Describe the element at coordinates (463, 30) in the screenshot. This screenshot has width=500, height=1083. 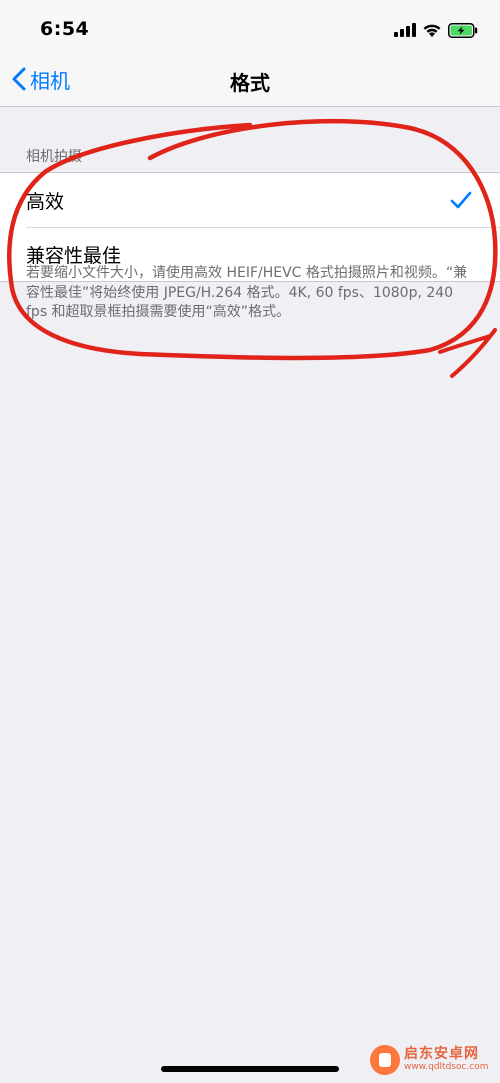
I see `battery-charging-icon` at that location.